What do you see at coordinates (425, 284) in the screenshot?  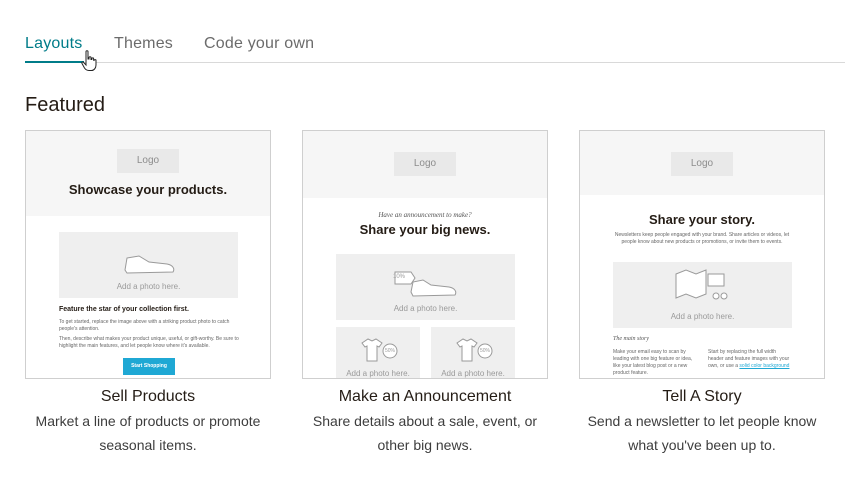 I see `shoe-tag-icon` at bounding box center [425, 284].